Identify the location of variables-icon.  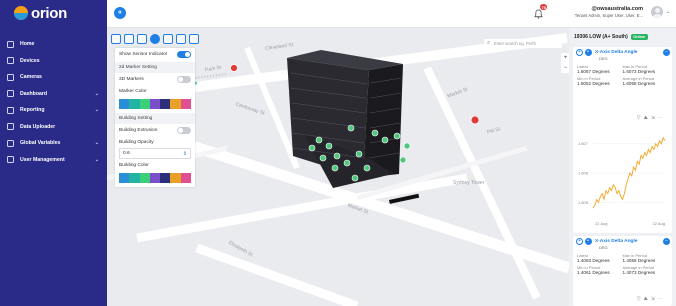
(10, 143).